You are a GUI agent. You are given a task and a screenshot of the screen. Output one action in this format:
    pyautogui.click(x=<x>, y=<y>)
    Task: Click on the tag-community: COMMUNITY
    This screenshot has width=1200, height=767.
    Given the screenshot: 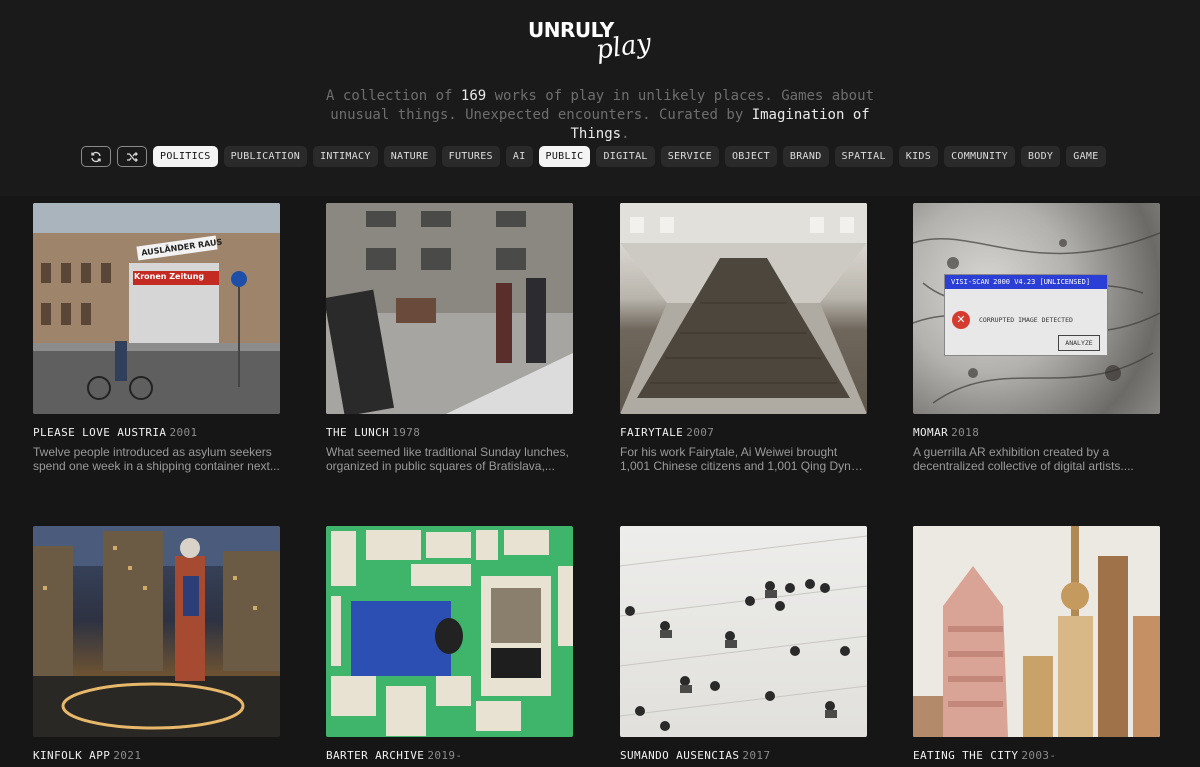 What is the action you would take?
    pyautogui.click(x=979, y=156)
    